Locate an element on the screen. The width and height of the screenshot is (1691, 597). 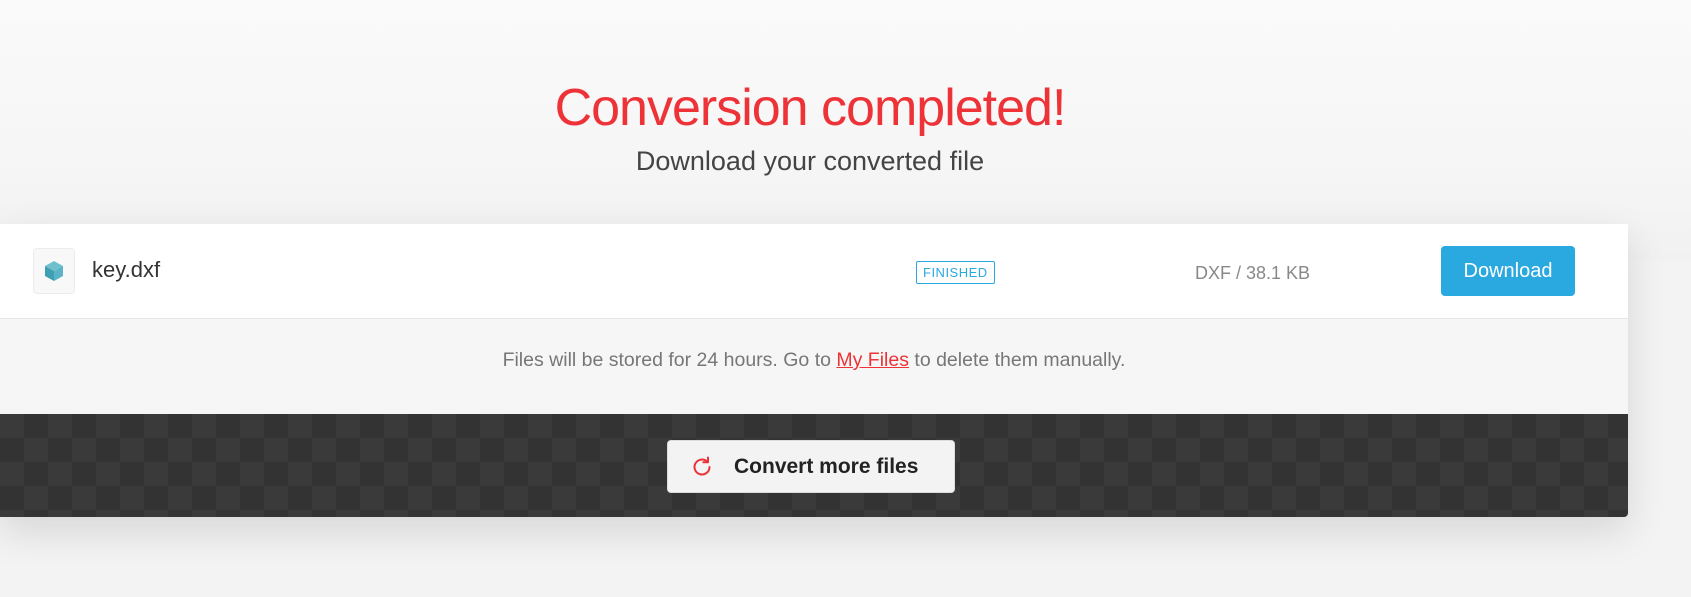
notice-suffix: to delete them manually. is located at coordinates (1017, 360).